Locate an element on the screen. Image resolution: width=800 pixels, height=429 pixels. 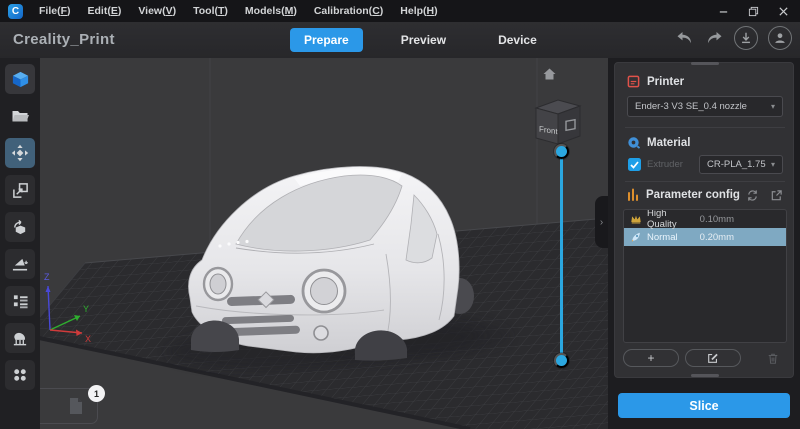
check-icon is located at coordinates (634, 164).